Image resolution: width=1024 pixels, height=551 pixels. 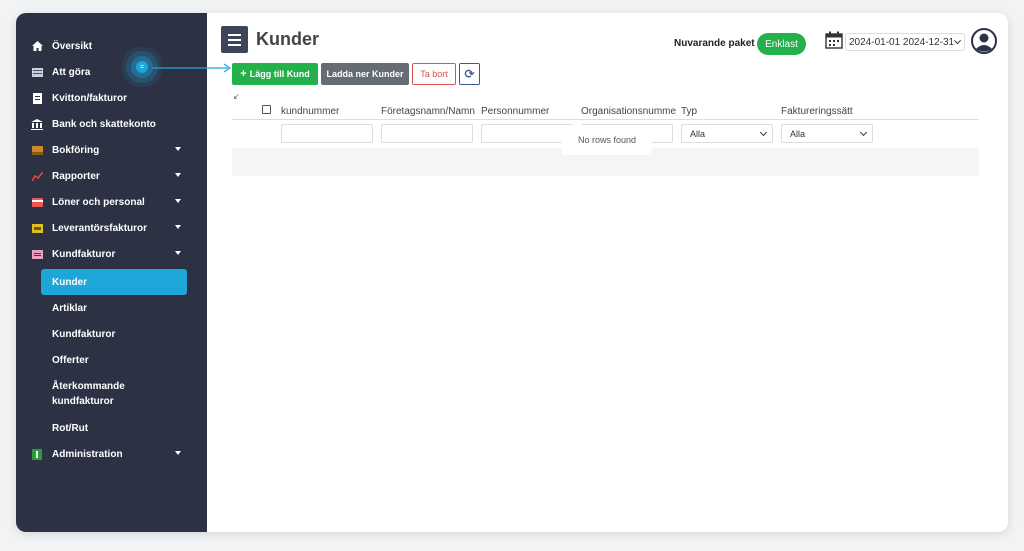 I want to click on supplier-invoice-icon, so click(x=37, y=228).